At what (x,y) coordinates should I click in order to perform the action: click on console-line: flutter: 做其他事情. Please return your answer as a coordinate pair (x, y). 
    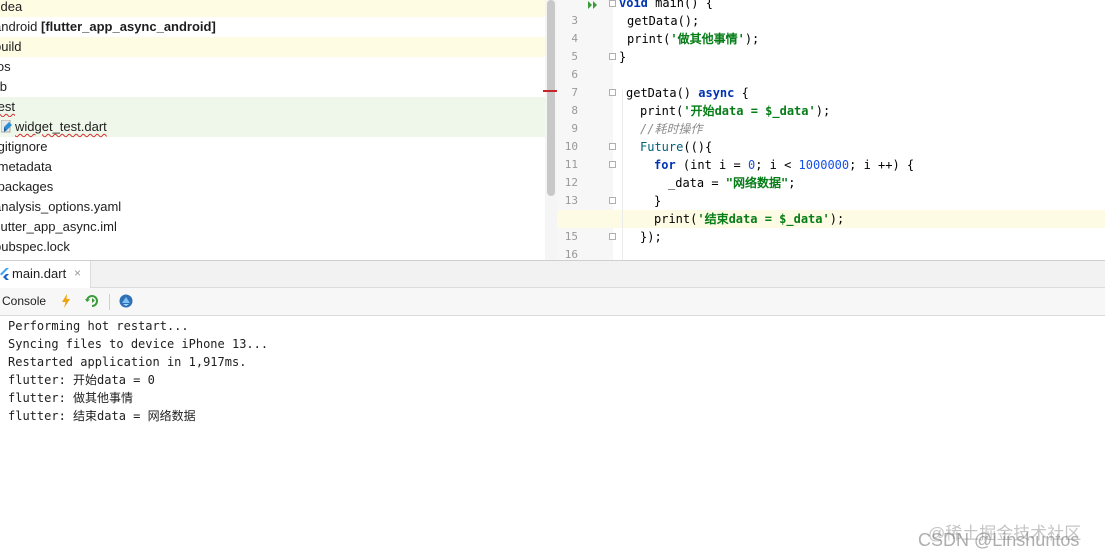
    Looking at the image, I should click on (71, 398).